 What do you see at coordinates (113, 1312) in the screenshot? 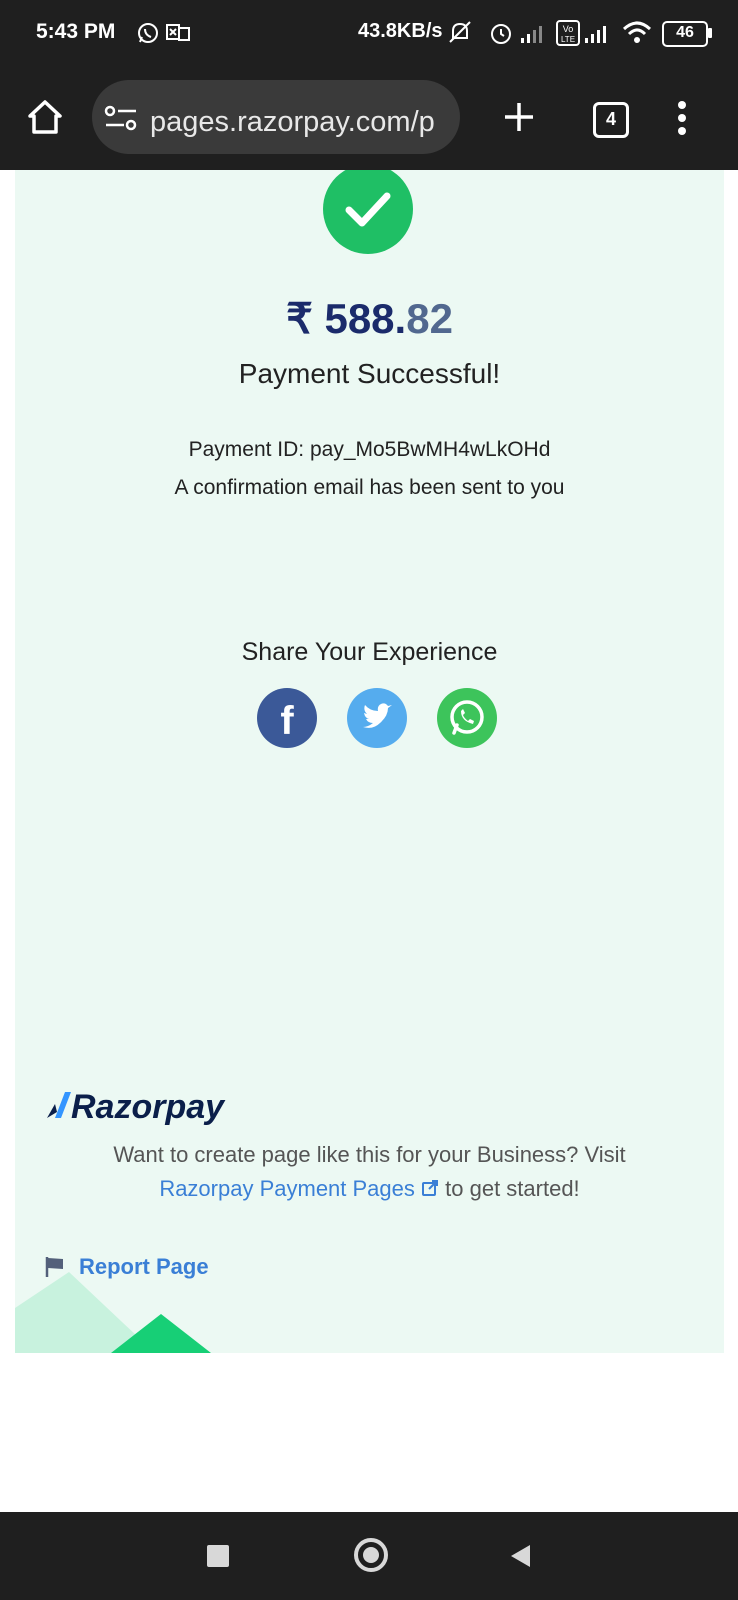
I see `decorative-triangles` at bounding box center [113, 1312].